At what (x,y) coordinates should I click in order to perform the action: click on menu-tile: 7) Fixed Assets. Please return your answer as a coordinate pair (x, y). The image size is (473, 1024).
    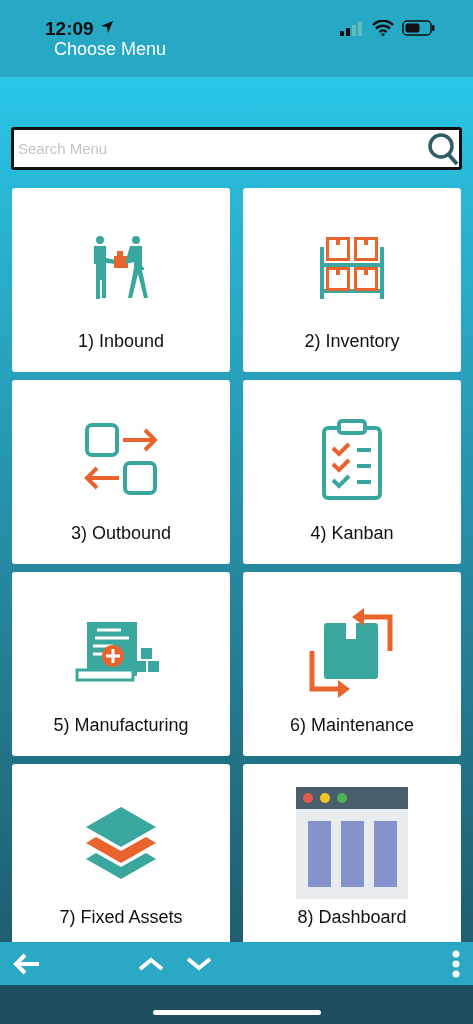
    Looking at the image, I should click on (121, 853).